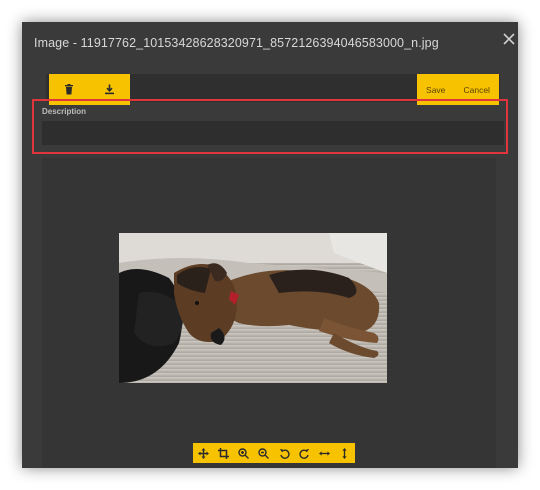 This screenshot has width=540, height=490. I want to click on rotate-left-icon, so click(284, 453).